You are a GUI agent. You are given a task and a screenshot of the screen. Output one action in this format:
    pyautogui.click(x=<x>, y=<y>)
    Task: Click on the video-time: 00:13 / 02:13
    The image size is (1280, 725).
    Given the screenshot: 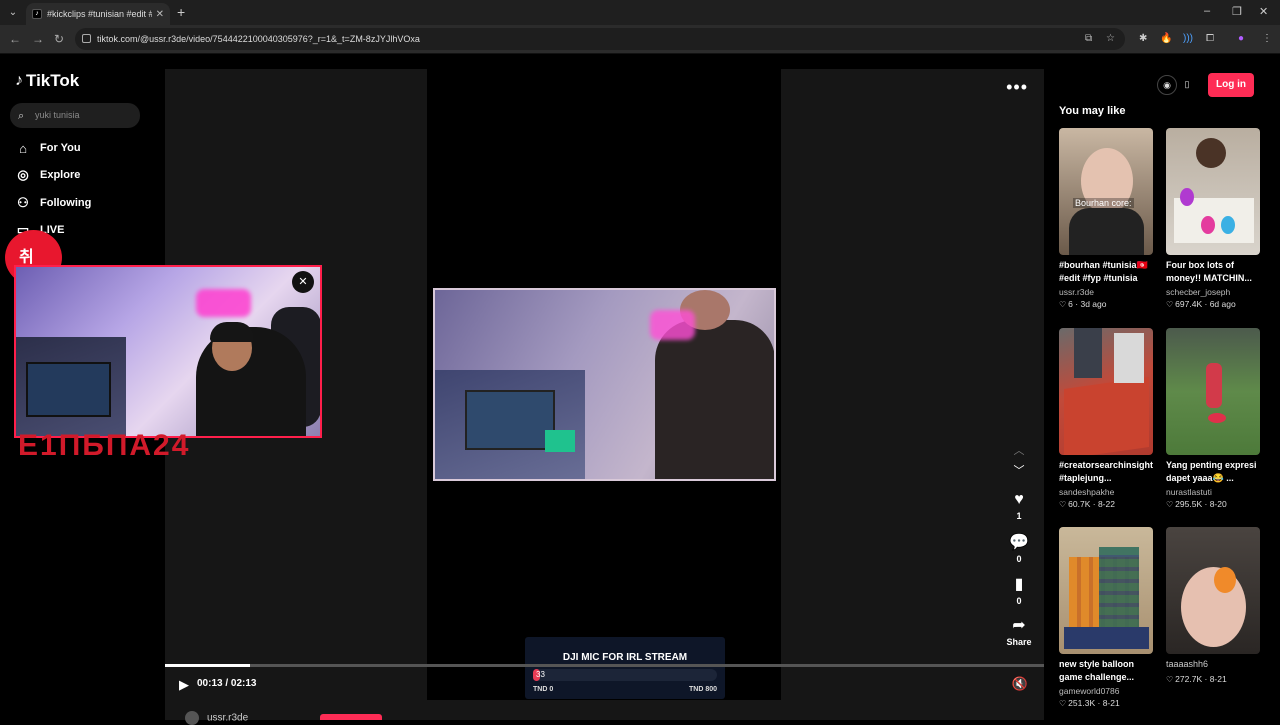 What is the action you would take?
    pyautogui.click(x=227, y=683)
    